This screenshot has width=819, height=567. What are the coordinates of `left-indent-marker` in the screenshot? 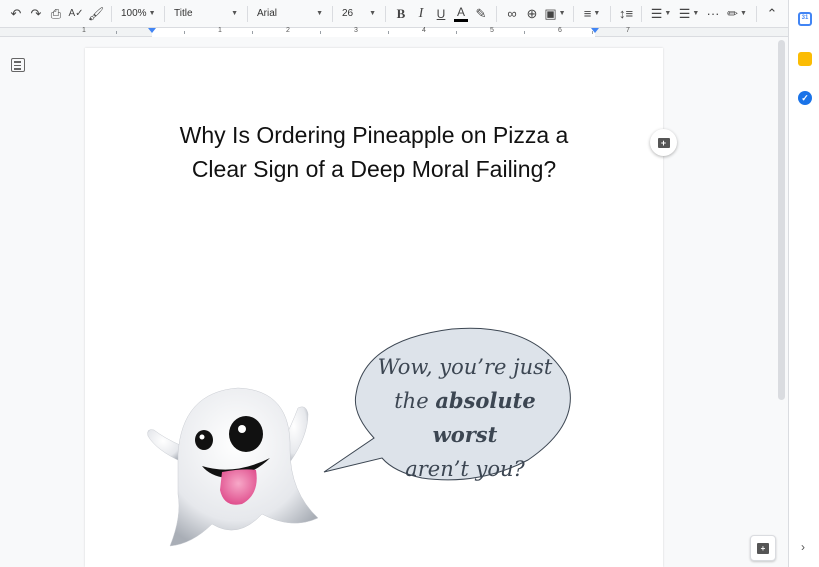 It's located at (152, 30).